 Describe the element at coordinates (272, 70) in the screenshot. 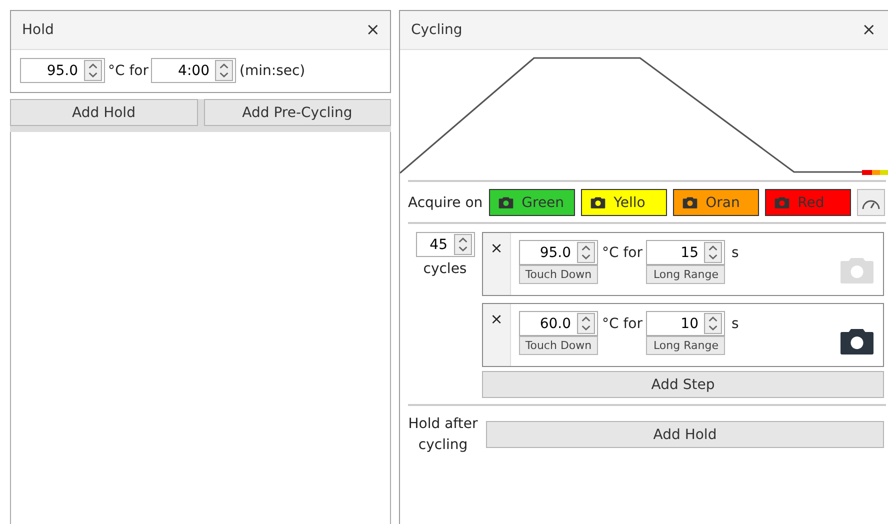

I see `unit-label: (min:sec)` at that location.